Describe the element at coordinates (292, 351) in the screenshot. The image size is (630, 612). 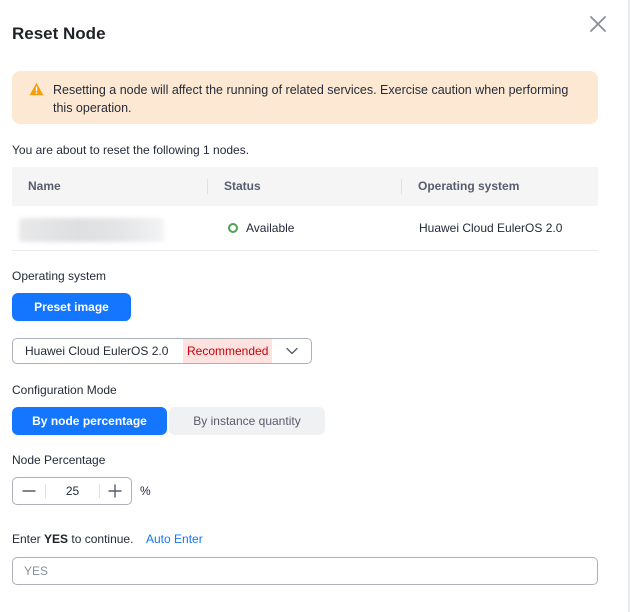
I see `chevron-down-icon` at that location.